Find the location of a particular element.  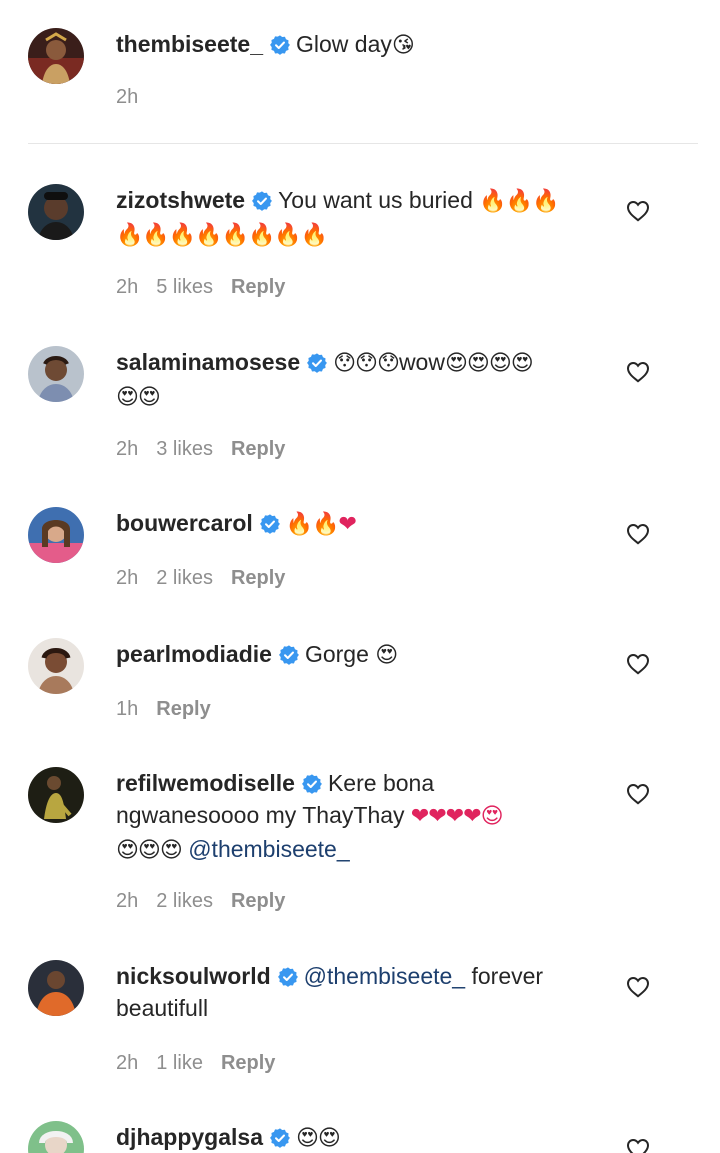

caption-meta: 2h is located at coordinates (136, 97).